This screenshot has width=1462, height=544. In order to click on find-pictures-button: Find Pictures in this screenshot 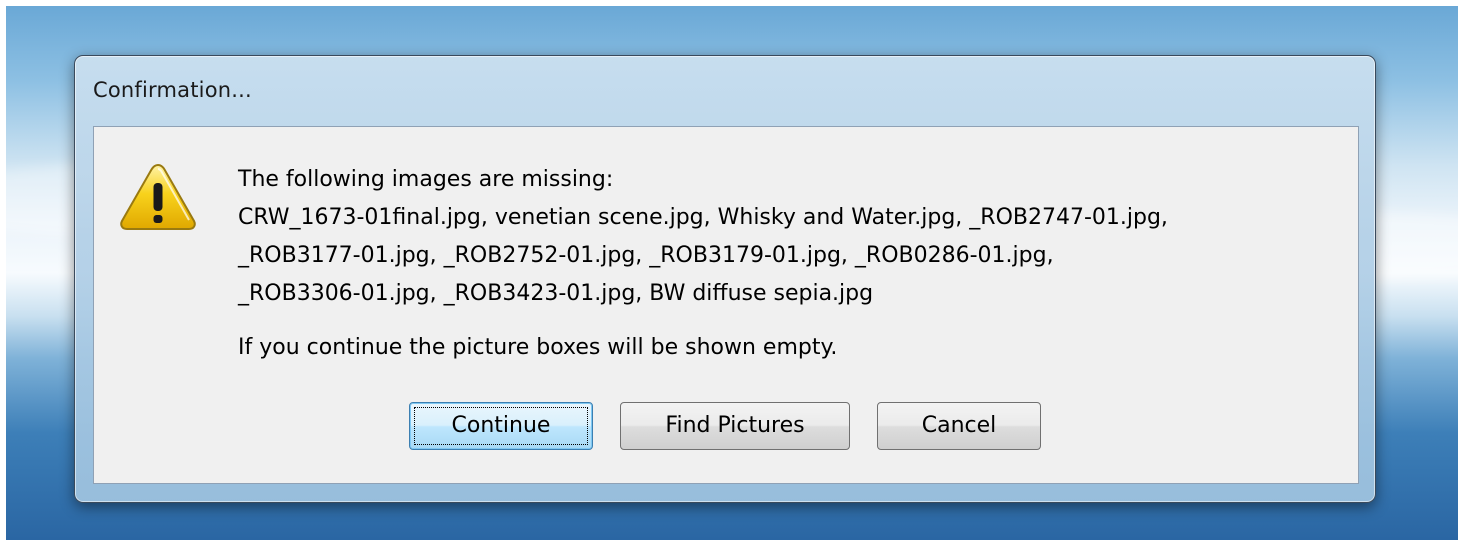, I will do `click(735, 426)`.